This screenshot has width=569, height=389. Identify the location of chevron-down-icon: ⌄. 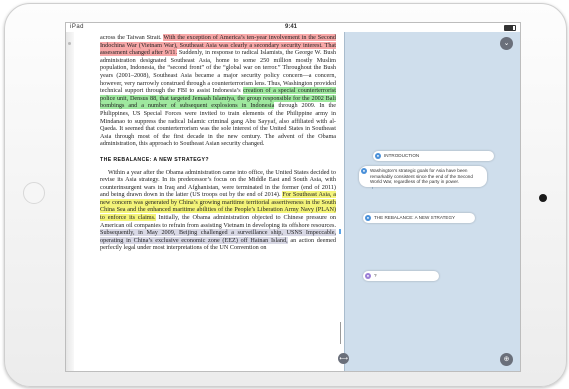
(506, 43).